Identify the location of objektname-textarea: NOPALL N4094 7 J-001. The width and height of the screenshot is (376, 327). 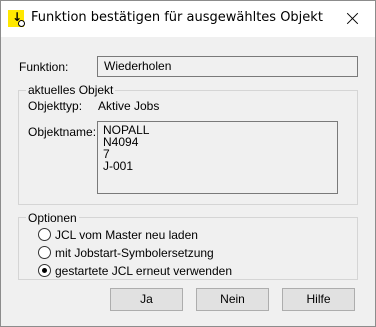
(217, 157).